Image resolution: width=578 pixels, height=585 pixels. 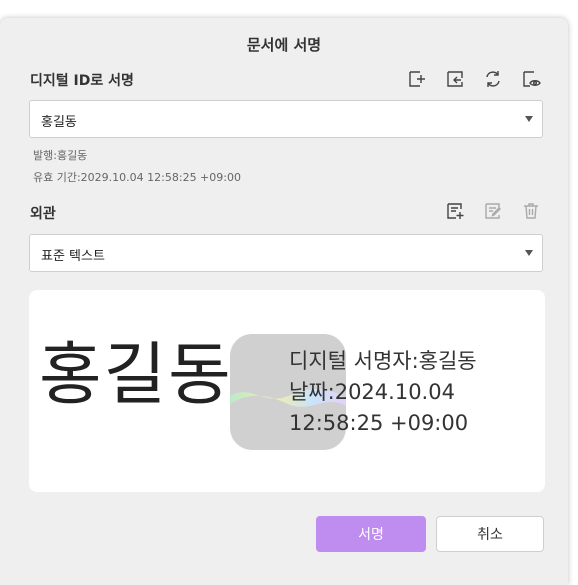 What do you see at coordinates (493, 79) in the screenshot?
I see `refresh-icon` at bounding box center [493, 79].